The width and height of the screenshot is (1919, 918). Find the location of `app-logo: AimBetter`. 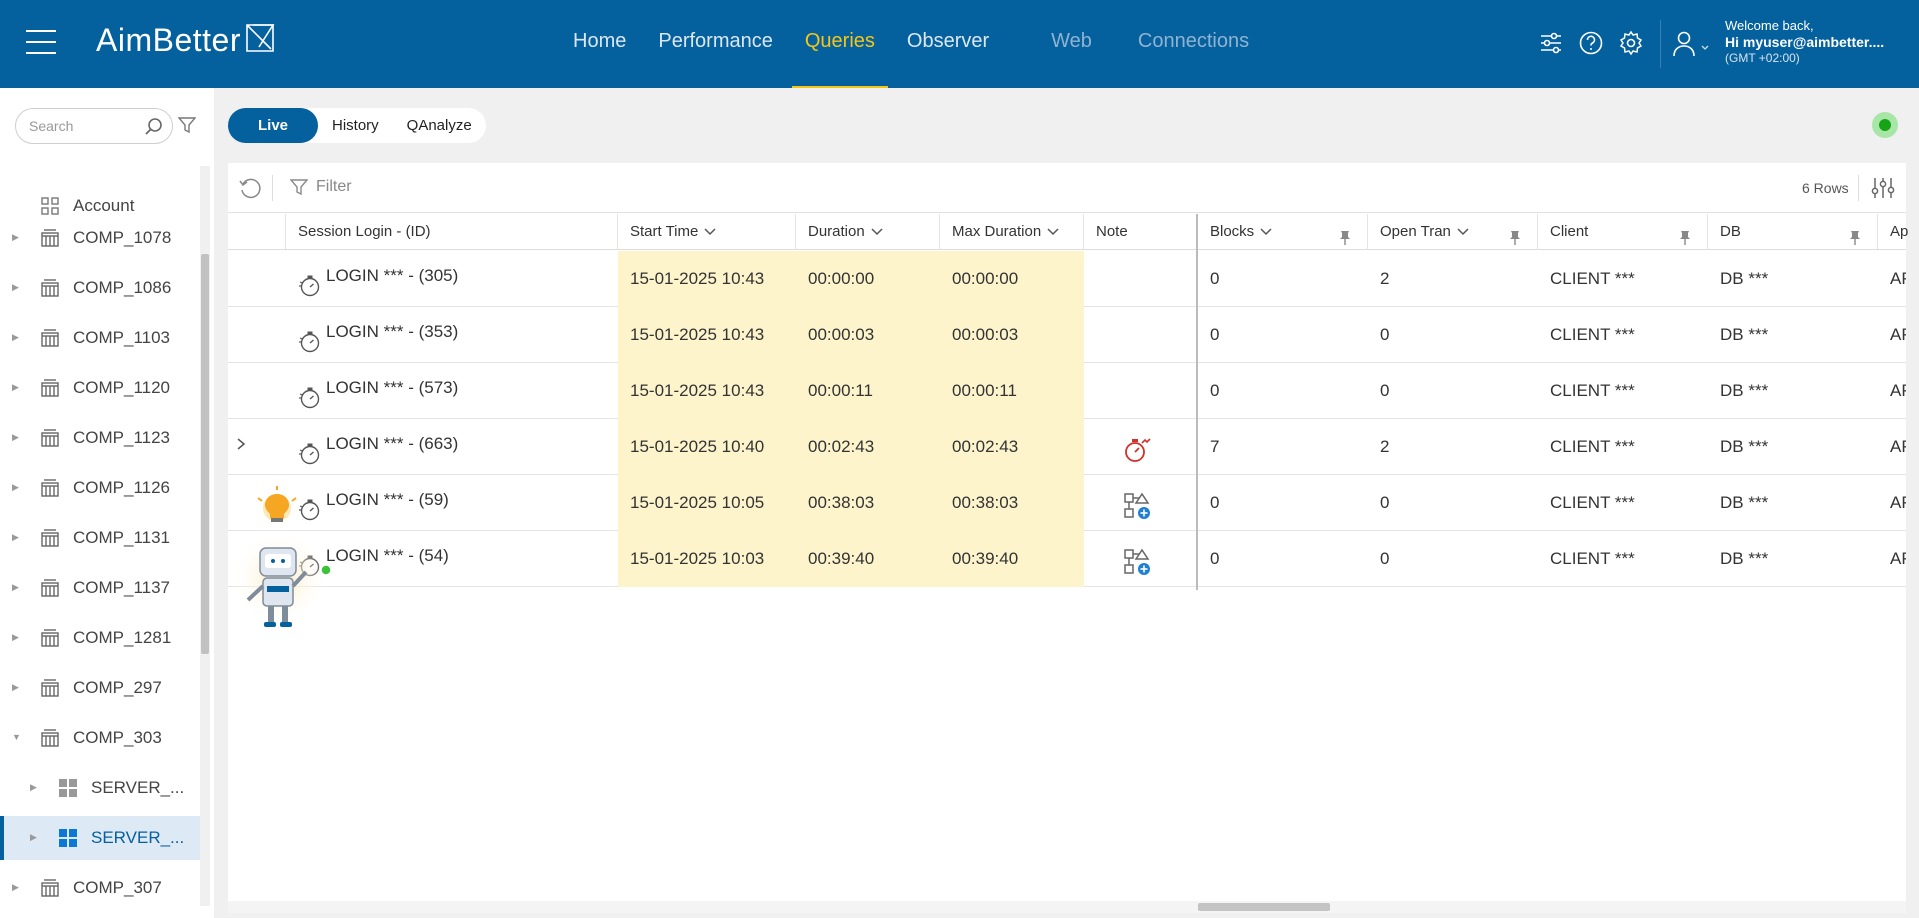

app-logo: AimBetter is located at coordinates (186, 40).